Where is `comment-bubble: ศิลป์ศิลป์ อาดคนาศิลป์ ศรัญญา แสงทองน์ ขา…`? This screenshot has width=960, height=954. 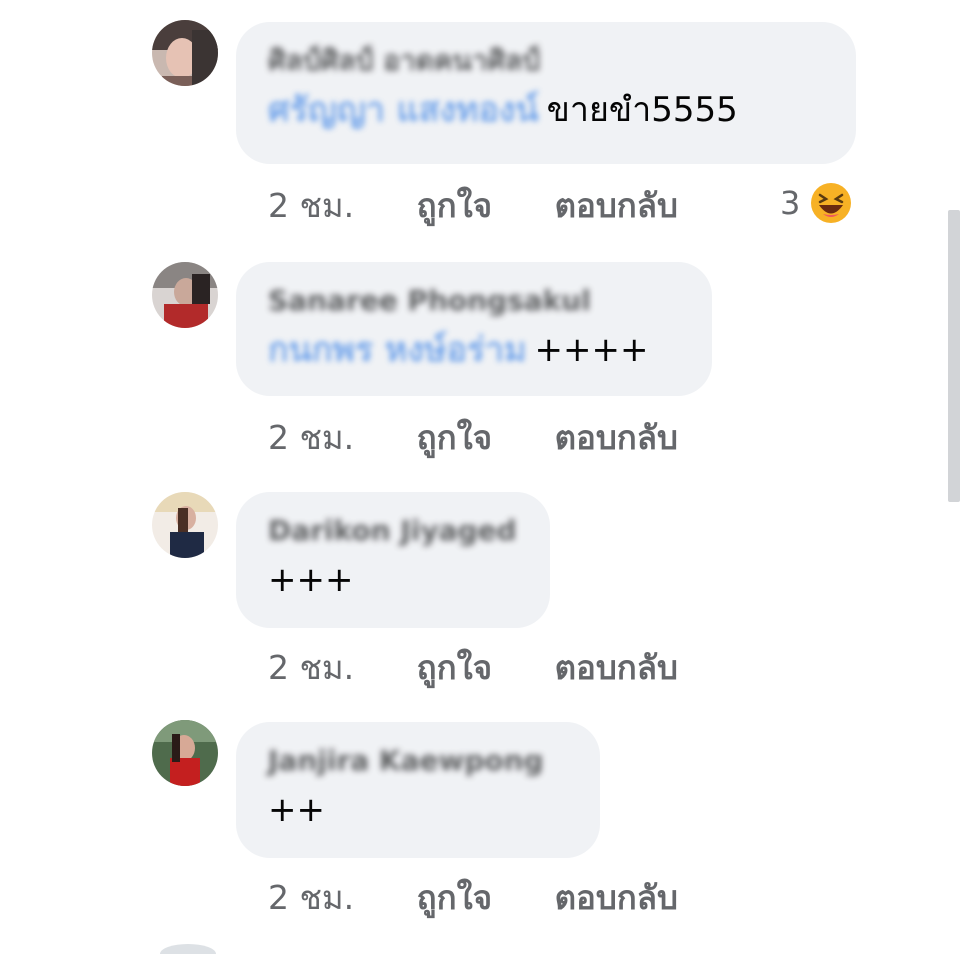
comment-bubble: ศิลป์ศิลป์ อาดคนาศิลป์ ศรัญญา แสงทองน์ ขา… is located at coordinates (546, 93).